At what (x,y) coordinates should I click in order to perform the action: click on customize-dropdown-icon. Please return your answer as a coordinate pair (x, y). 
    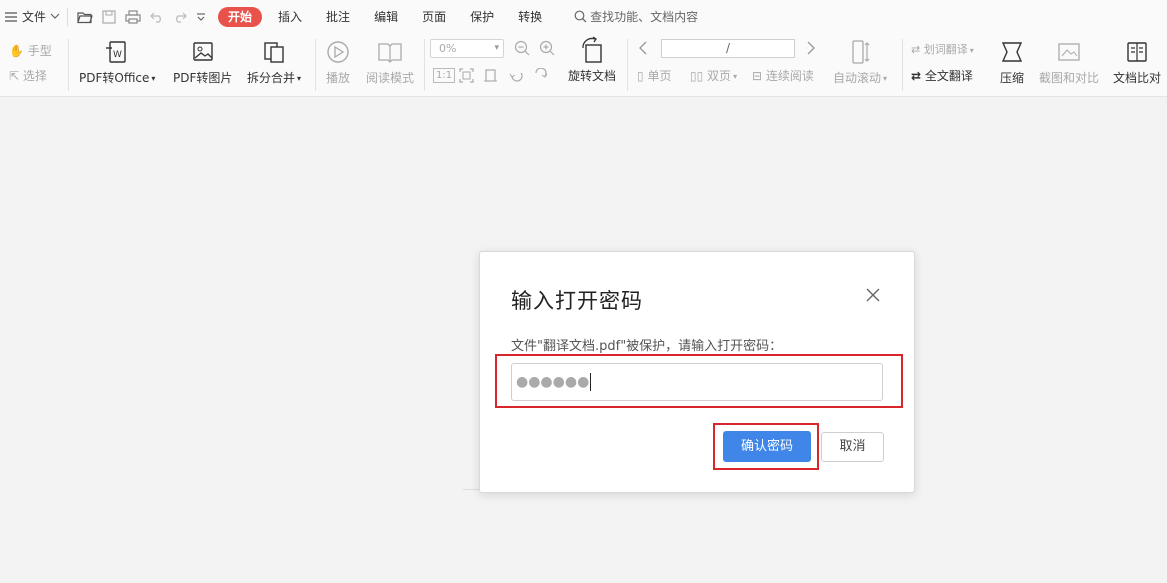
    Looking at the image, I should click on (201, 17).